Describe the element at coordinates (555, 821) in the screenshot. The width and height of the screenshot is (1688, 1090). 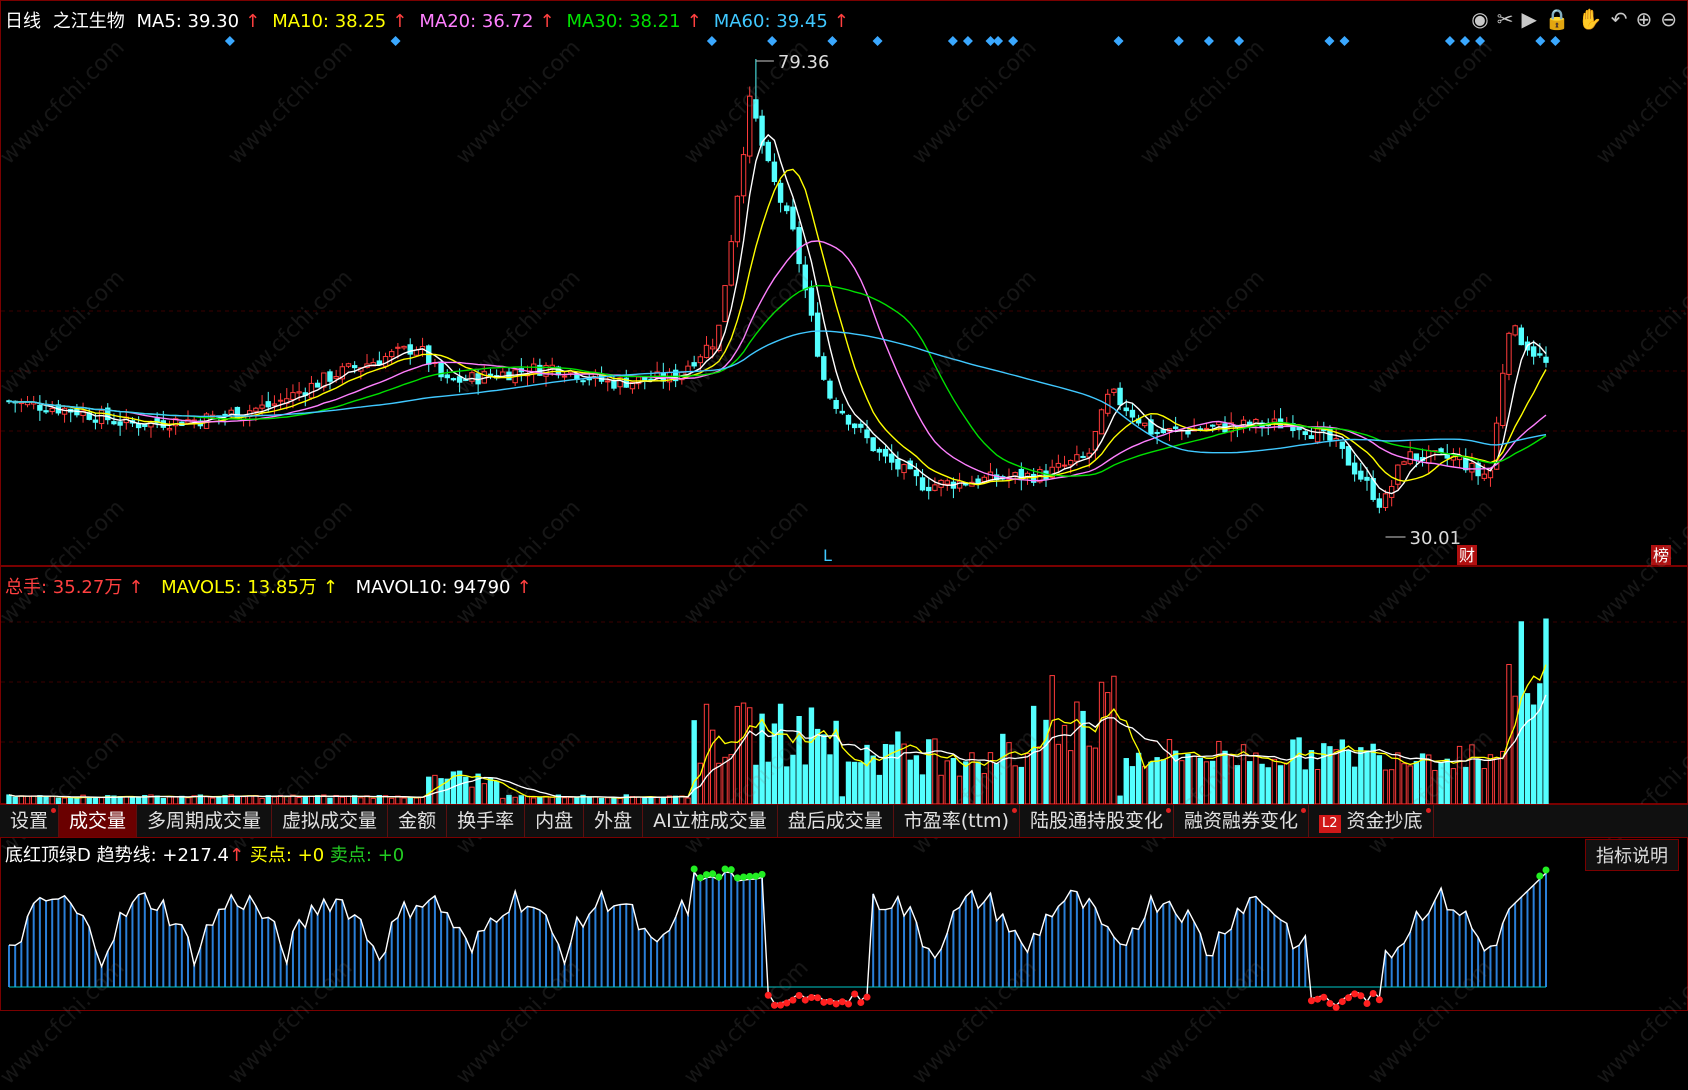
I see `tab-6: 内盘` at that location.